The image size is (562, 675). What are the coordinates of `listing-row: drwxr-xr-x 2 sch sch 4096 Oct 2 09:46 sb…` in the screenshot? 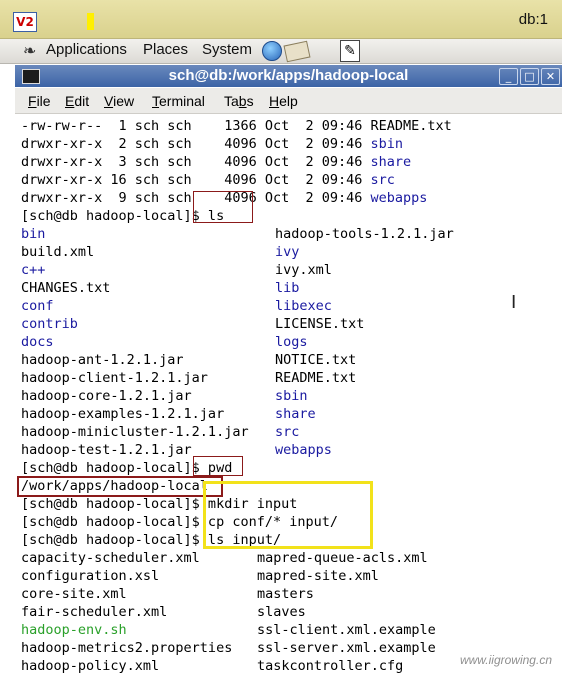 It's located at (212, 144).